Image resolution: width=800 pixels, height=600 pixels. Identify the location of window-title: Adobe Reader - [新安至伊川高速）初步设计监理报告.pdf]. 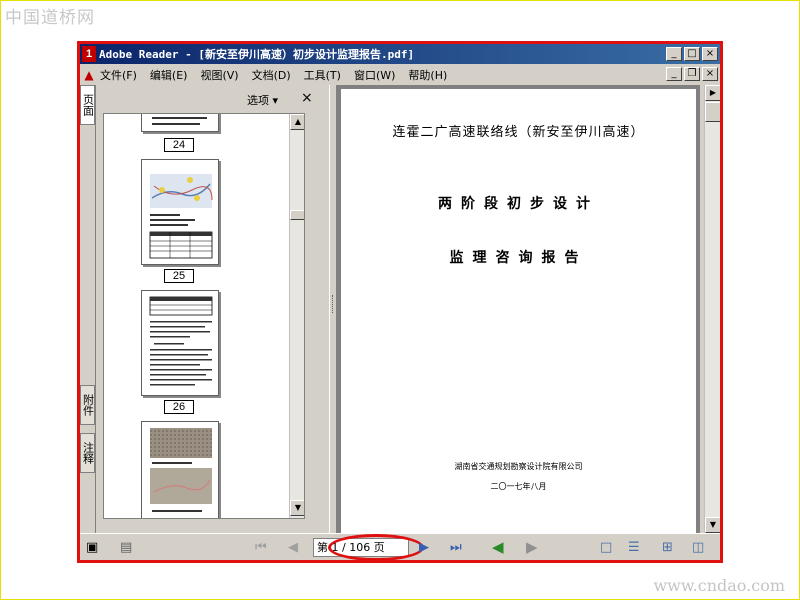
(257, 54).